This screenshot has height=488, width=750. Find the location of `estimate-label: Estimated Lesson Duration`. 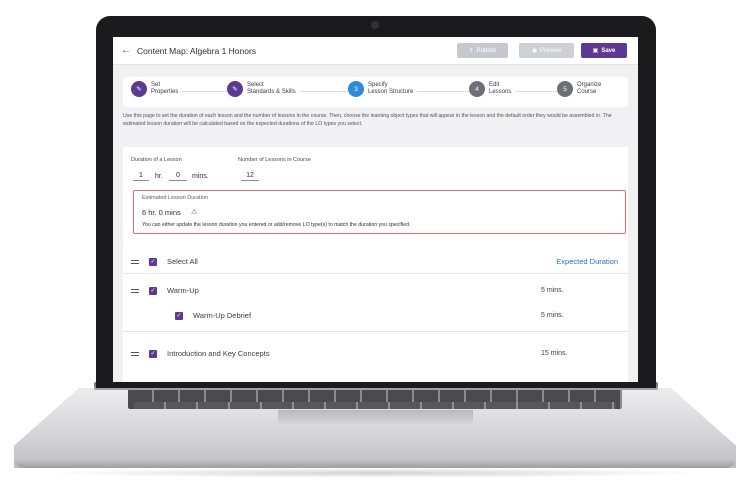

estimate-label: Estimated Lesson Duration is located at coordinates (175, 198).